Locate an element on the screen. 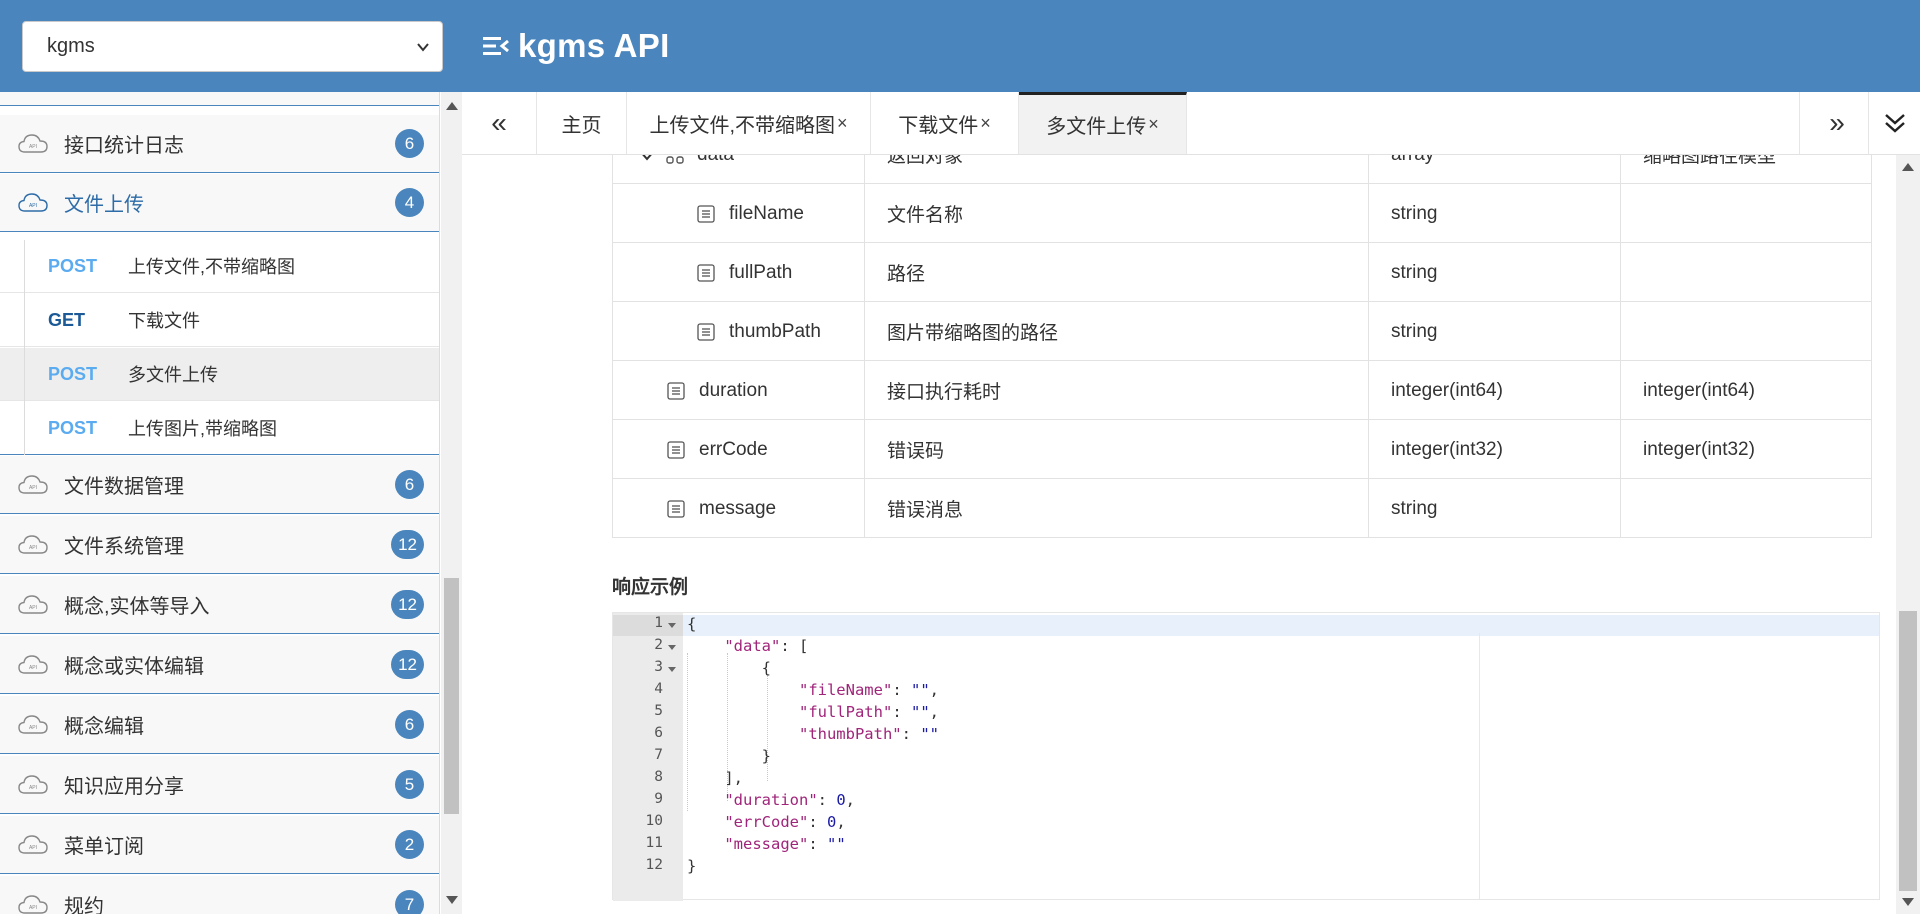 The image size is (1920, 914). line-number: 4 is located at coordinates (658, 689).